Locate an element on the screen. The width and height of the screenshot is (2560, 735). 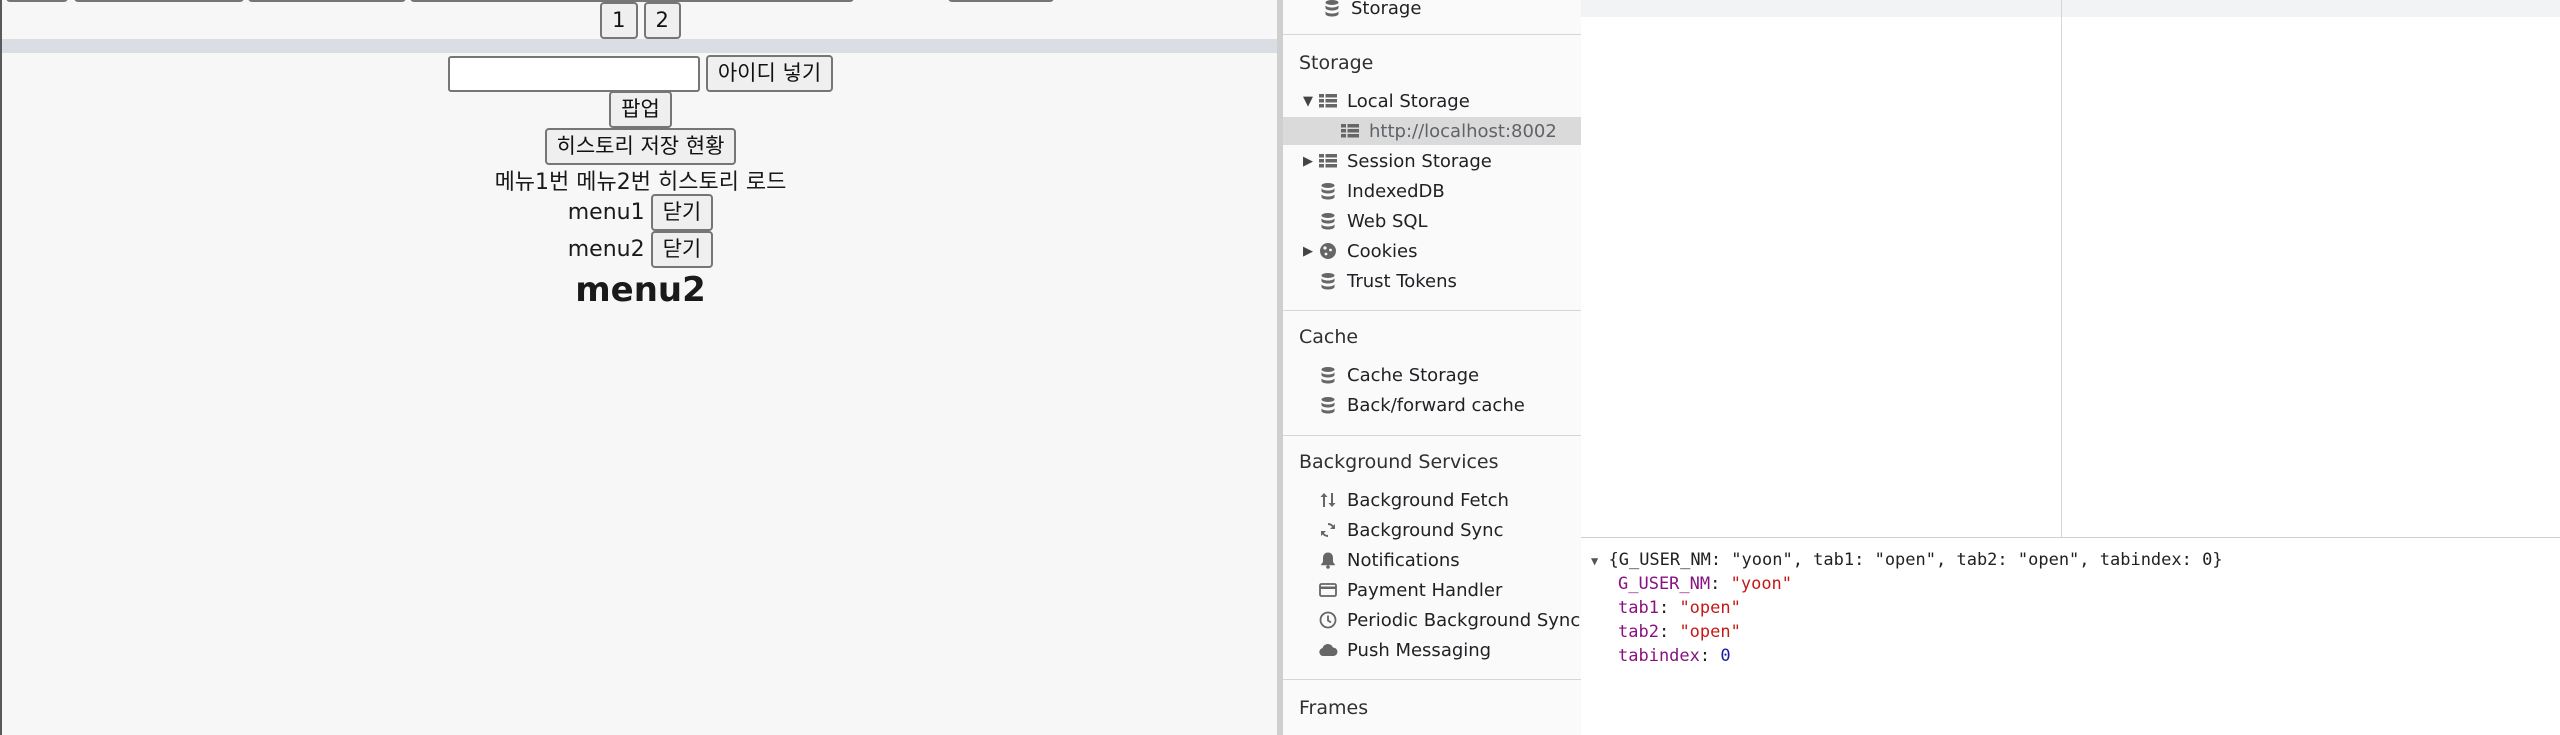
preview-prop: tab1: "open" is located at coordinates (1679, 608).